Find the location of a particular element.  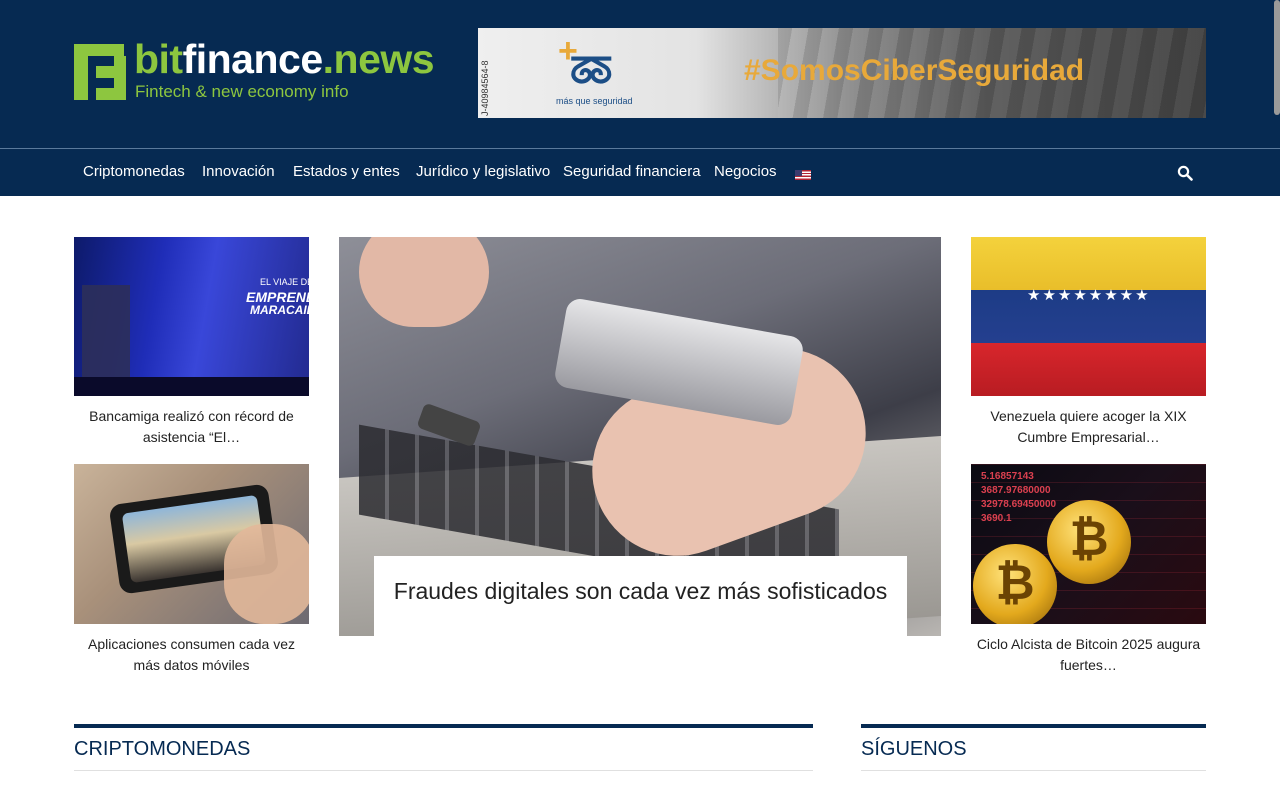

logo-tagline: Fintech & new economy info is located at coordinates (242, 91).